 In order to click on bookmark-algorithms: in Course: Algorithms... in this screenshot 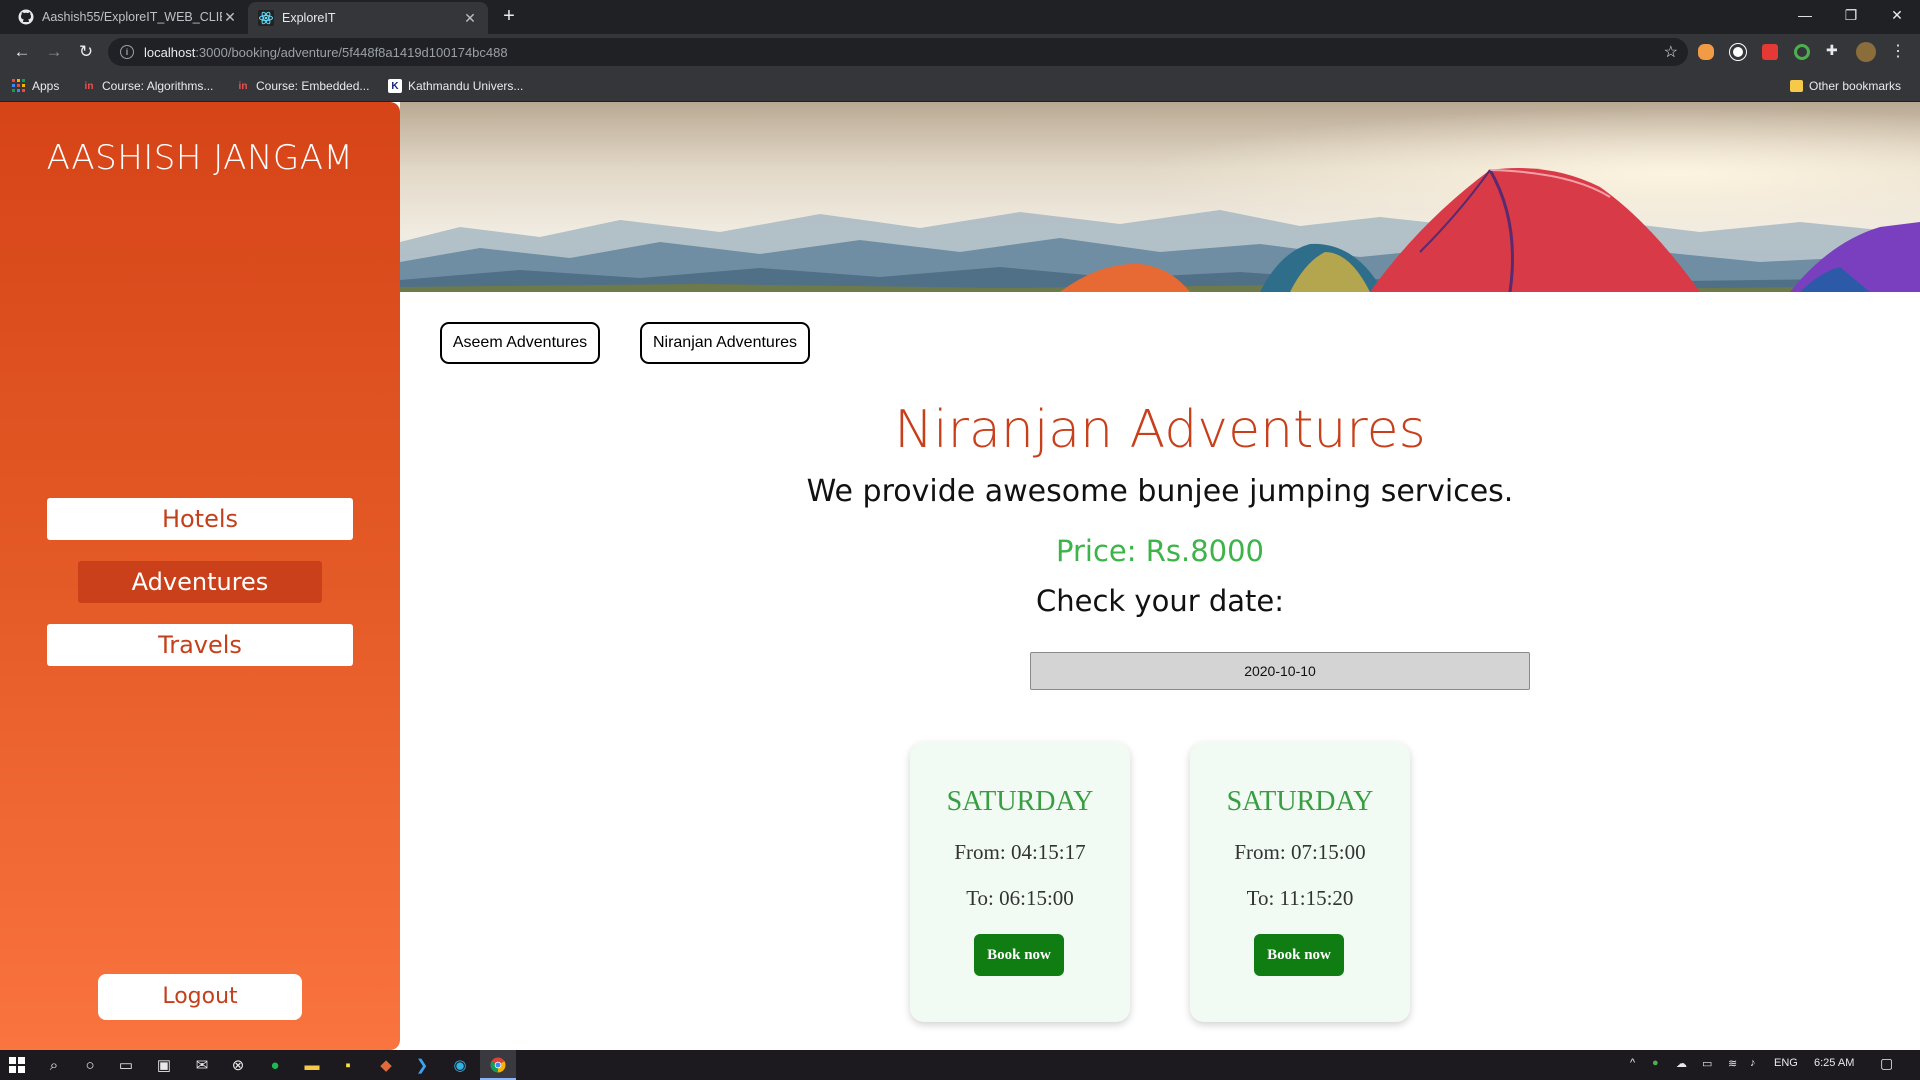, I will do `click(148, 86)`.